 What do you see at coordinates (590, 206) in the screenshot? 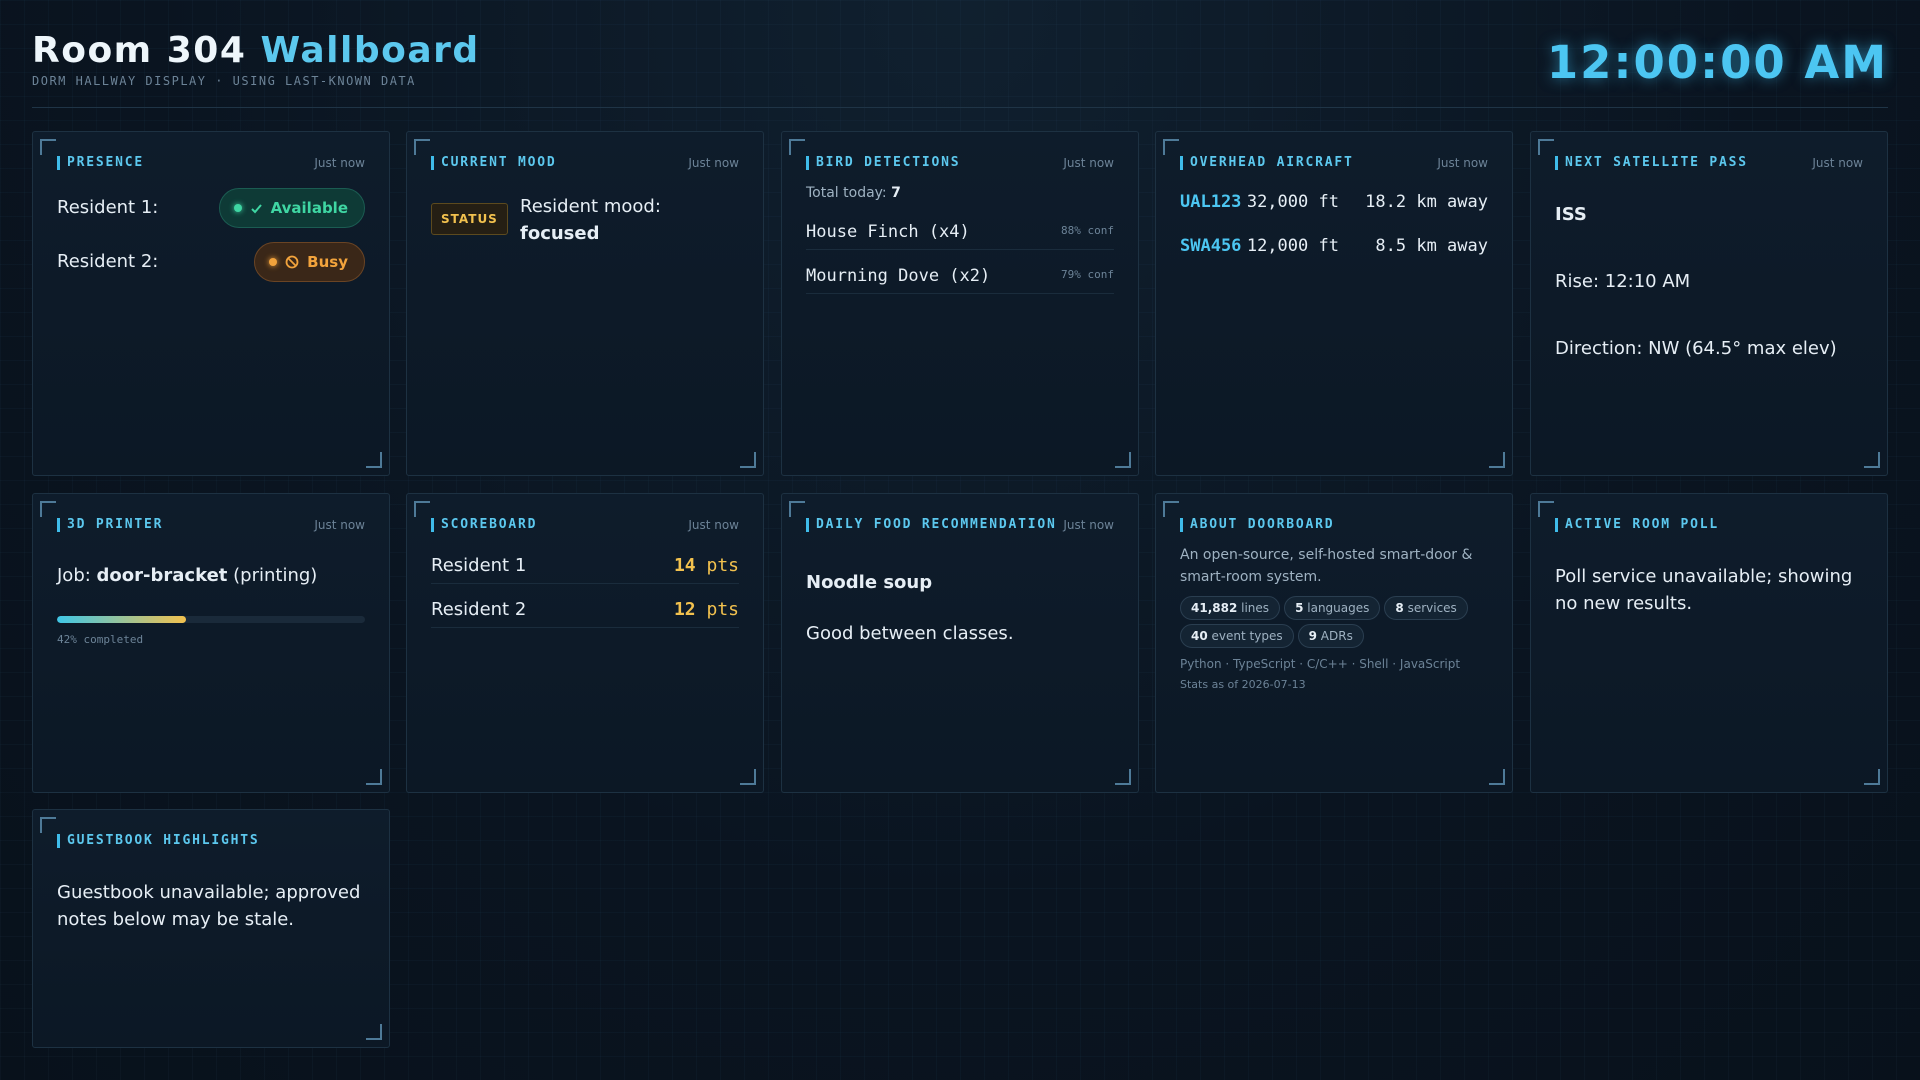
I see `mood-label: Resident mood:` at bounding box center [590, 206].